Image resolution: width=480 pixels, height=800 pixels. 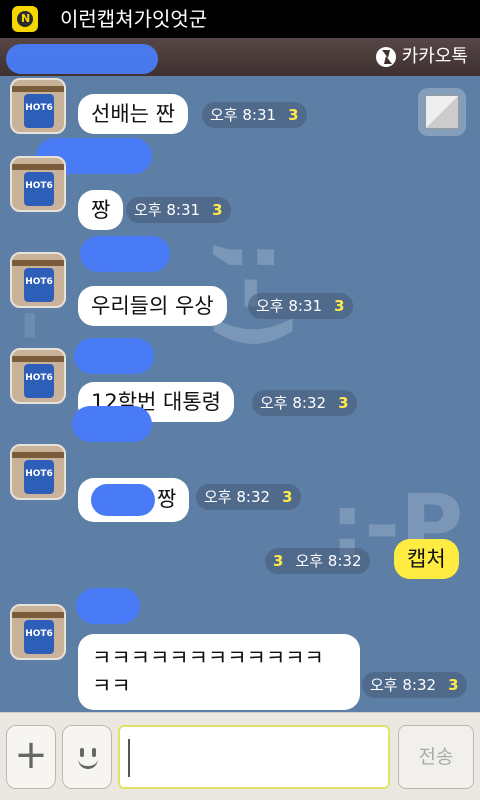 I want to click on message-bubble: ㅋㅋㅋㅋㅋㅋㅋㅋㅋㅋㅋㅋ ㅋㅋ, so click(x=219, y=672).